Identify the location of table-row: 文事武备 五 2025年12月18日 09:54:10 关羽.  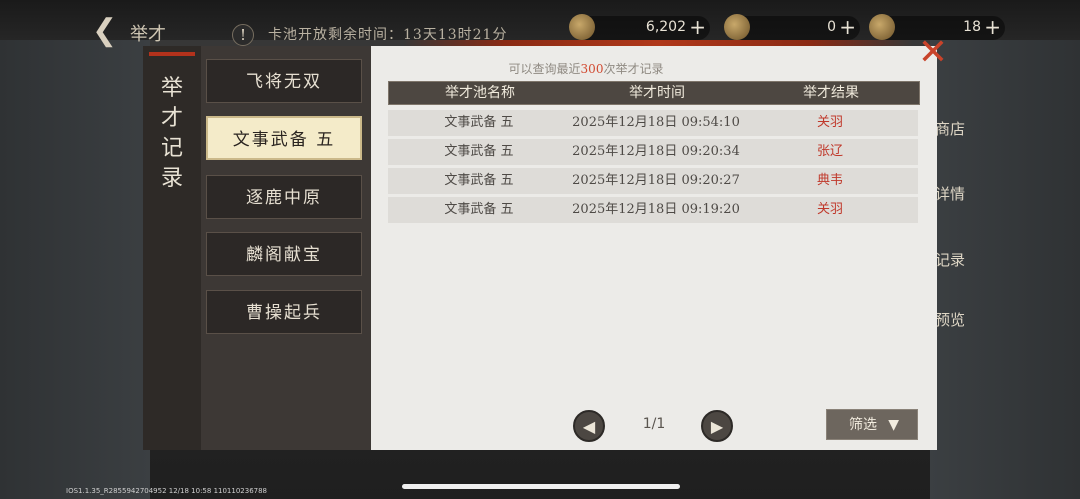
(653, 123).